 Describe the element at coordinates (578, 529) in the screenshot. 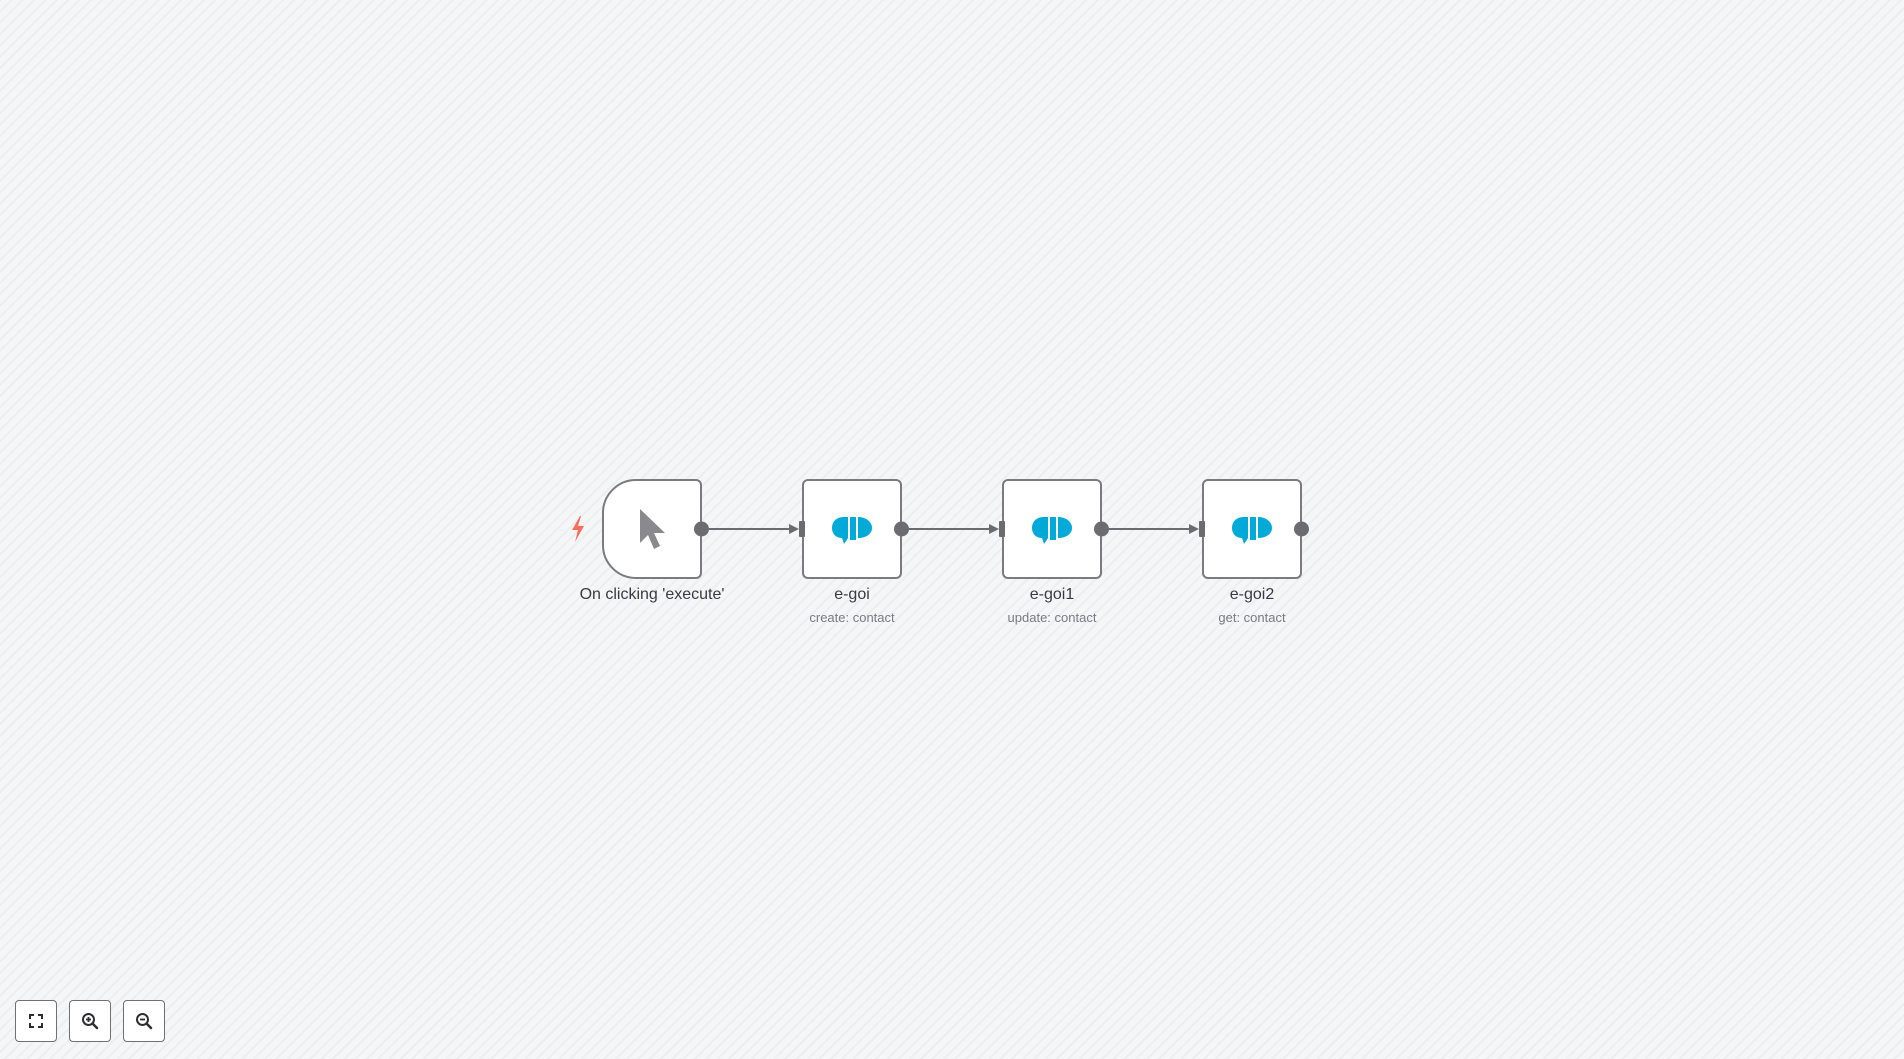

I see `trigger-bolt-icon` at that location.